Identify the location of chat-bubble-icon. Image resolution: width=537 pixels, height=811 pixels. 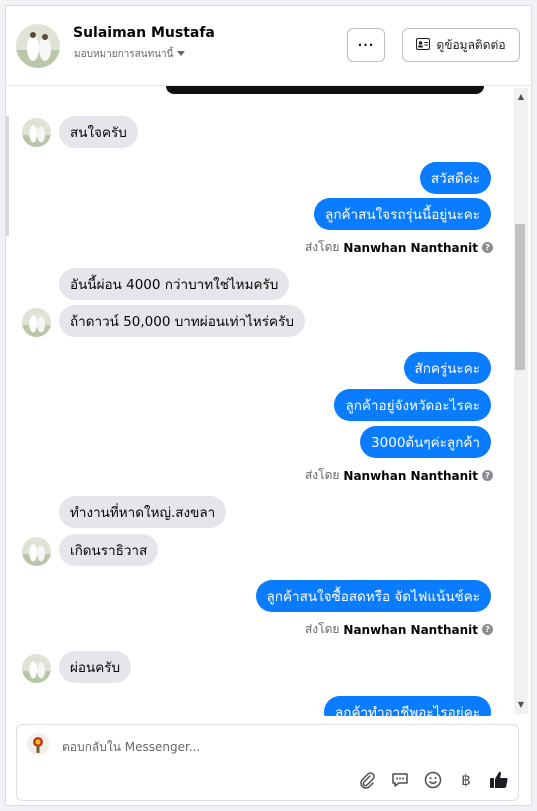
(400, 780).